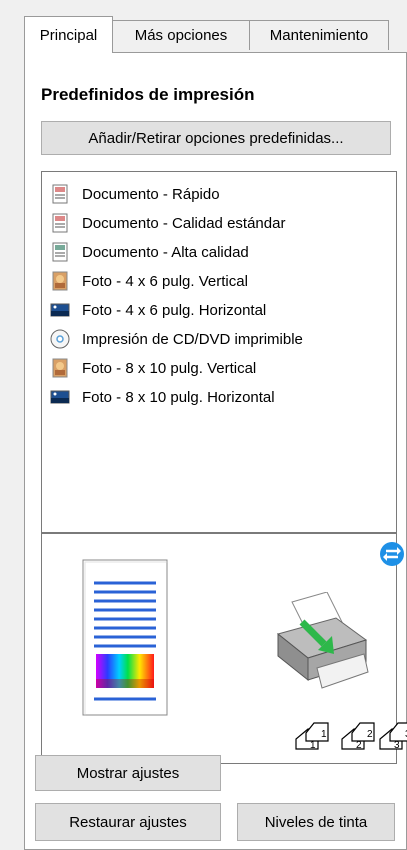 The width and height of the screenshot is (407, 850). Describe the element at coordinates (359, 745) in the screenshot. I see `collate-label-2: 2` at that location.